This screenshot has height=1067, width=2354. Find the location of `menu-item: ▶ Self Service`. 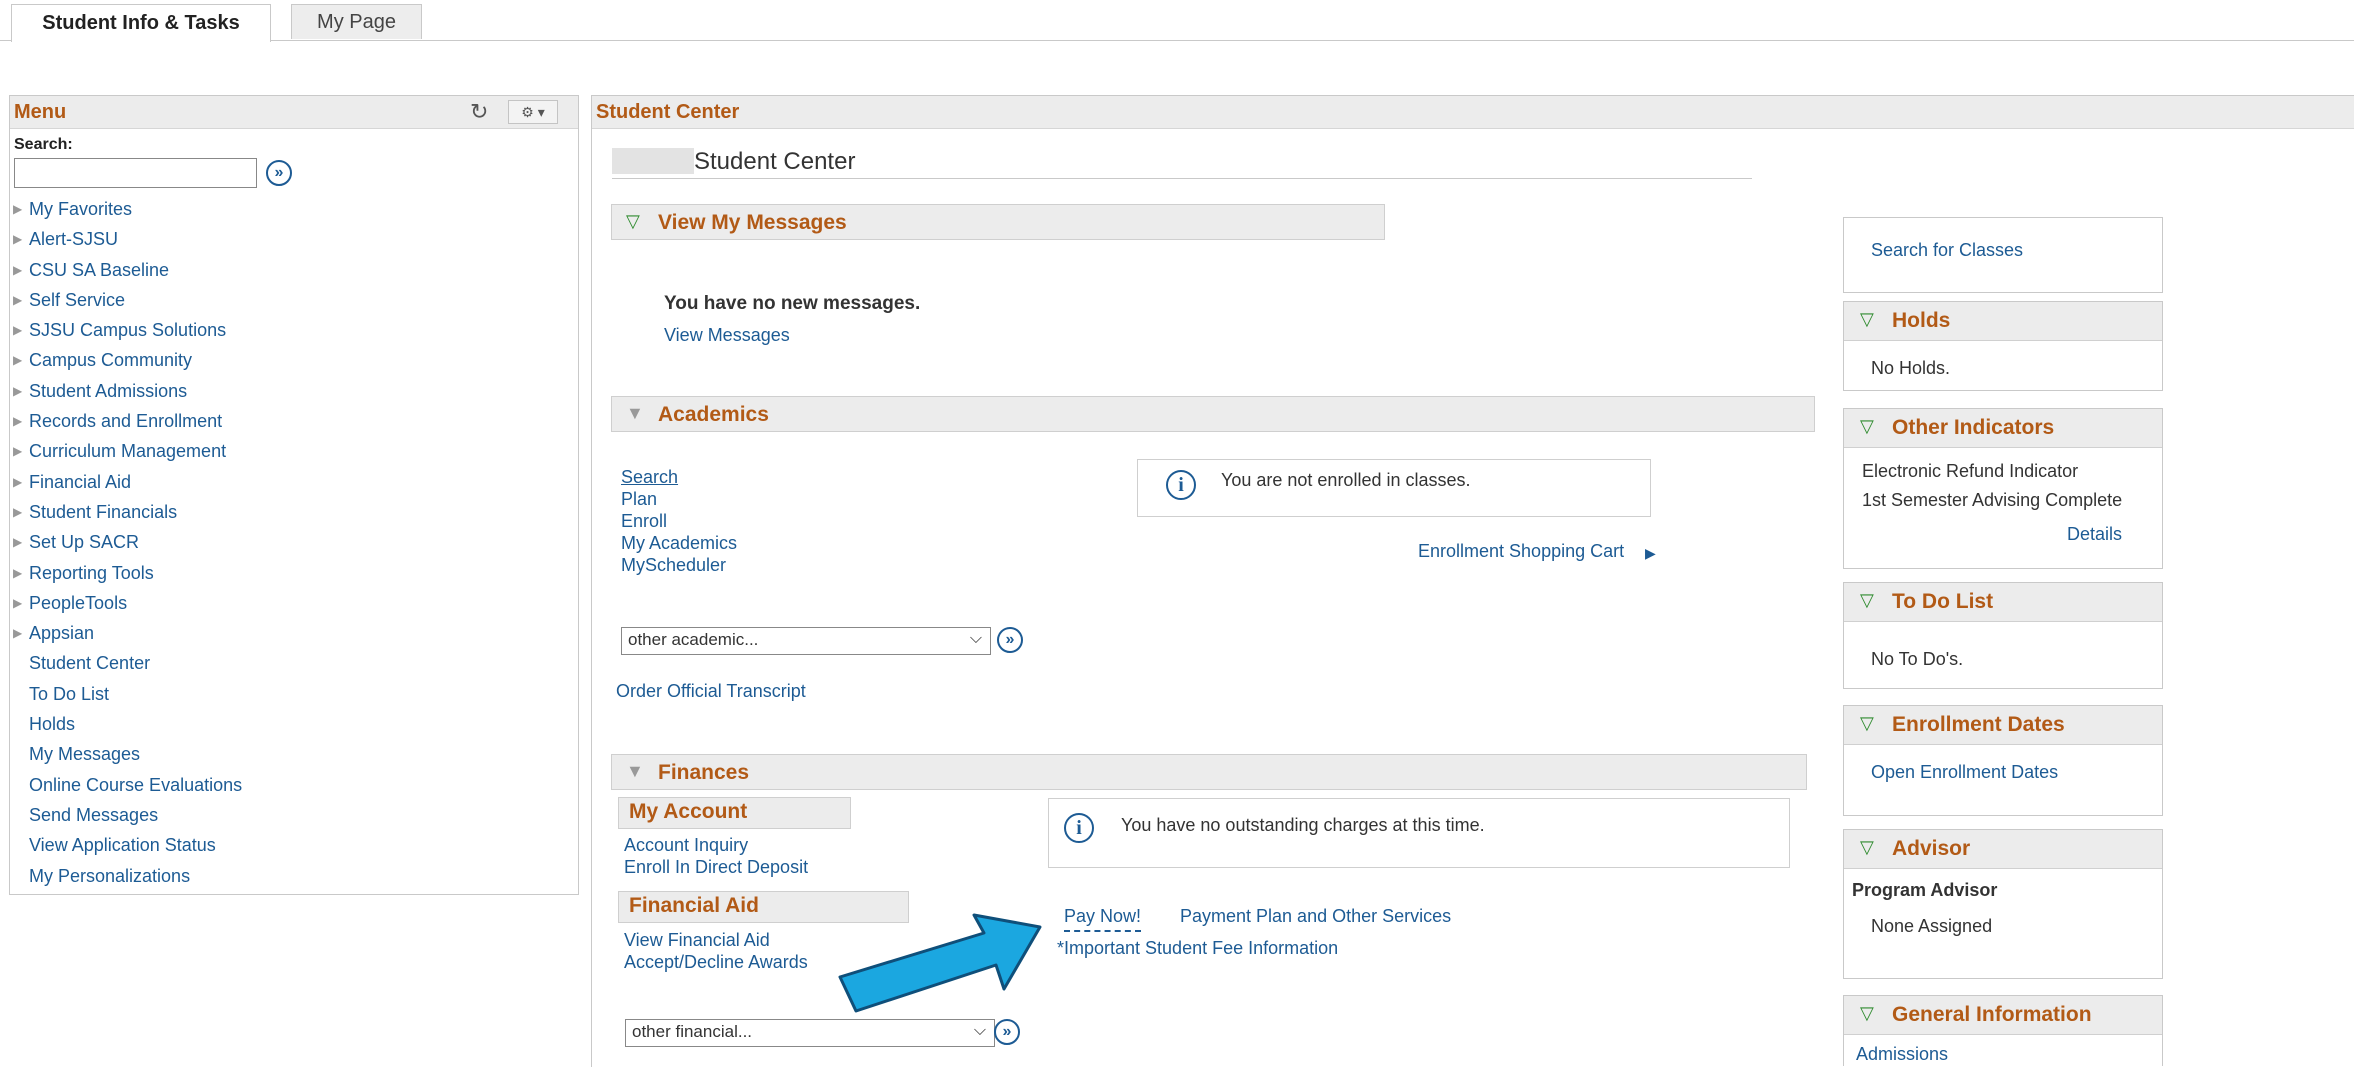

menu-item: ▶ Self Service is located at coordinates (290, 300).